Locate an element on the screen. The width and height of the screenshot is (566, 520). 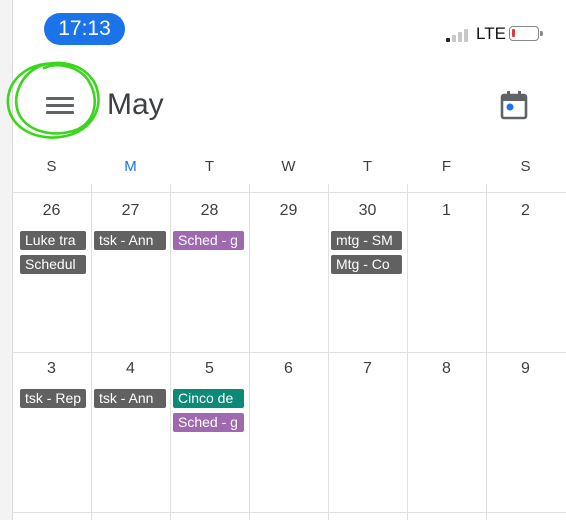
weekday-label-today: M is located at coordinates (130, 166).